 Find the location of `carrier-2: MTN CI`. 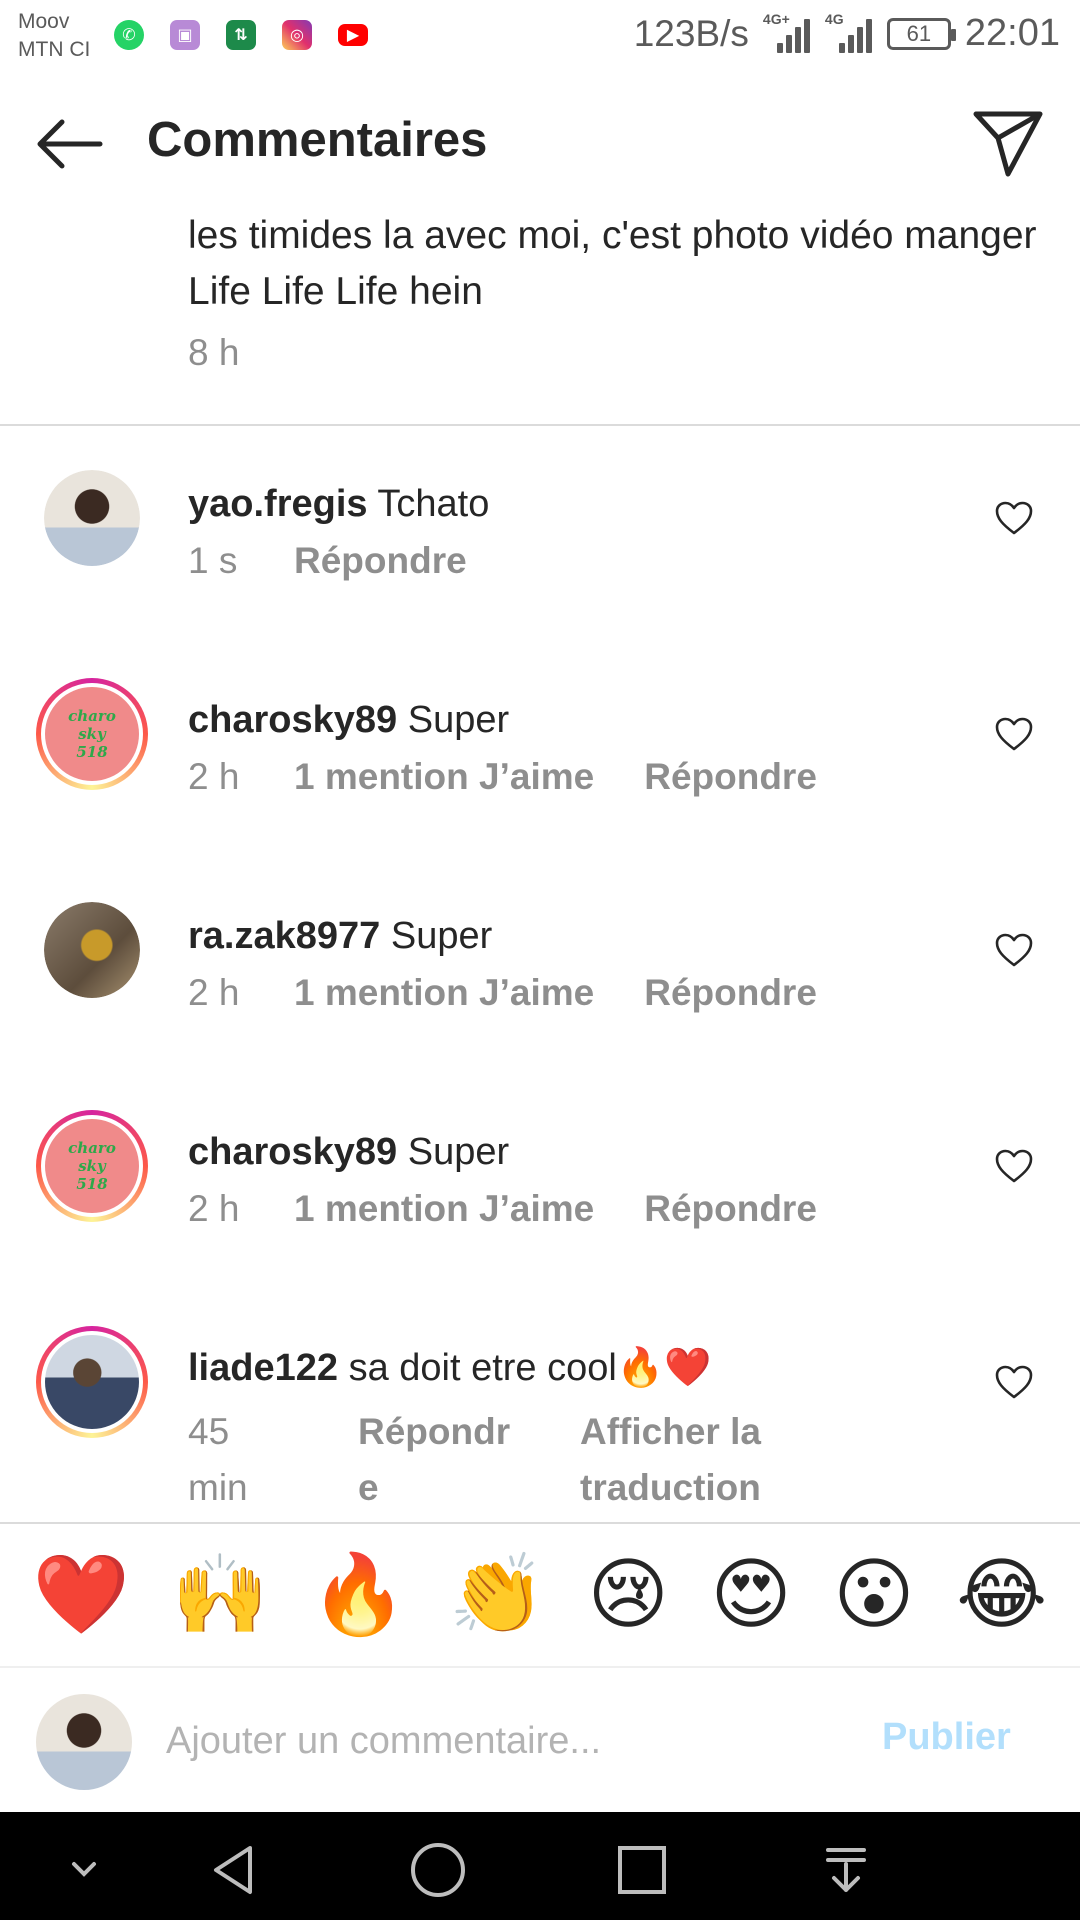

carrier-2: MTN CI is located at coordinates (54, 49).